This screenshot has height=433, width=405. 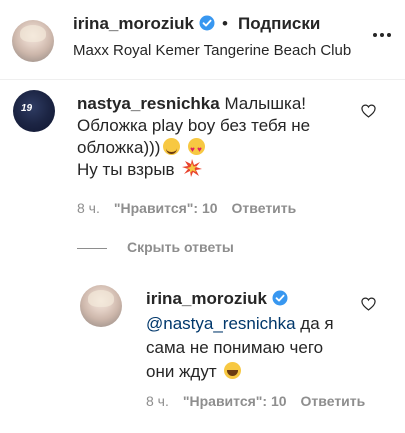 I want to click on reply-username: irina_moroziuk, so click(x=217, y=299).